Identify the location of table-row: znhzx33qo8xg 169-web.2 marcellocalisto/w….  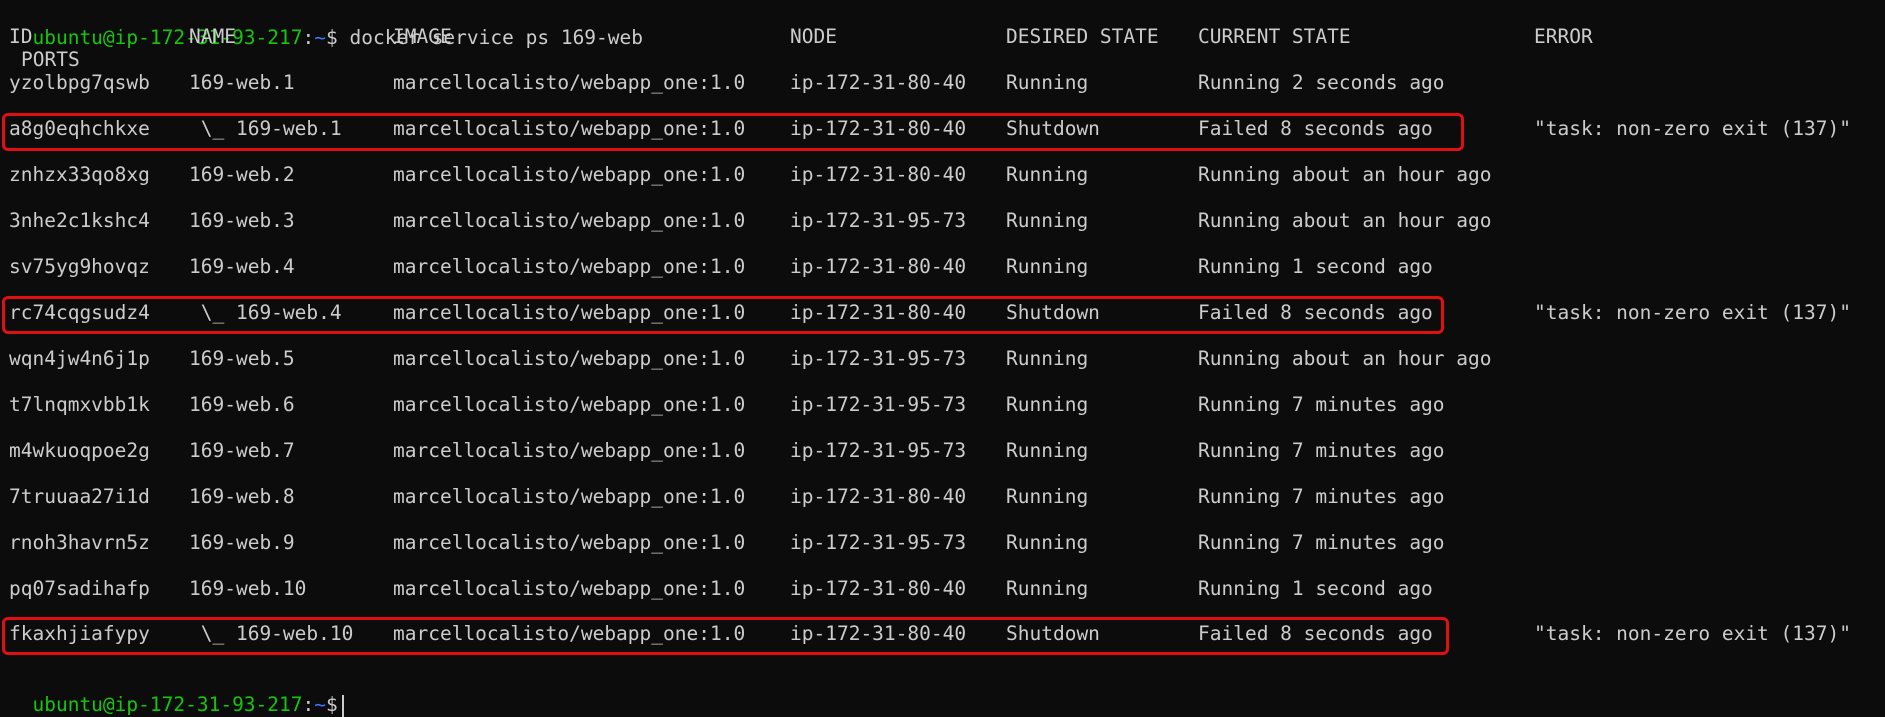
(942, 175).